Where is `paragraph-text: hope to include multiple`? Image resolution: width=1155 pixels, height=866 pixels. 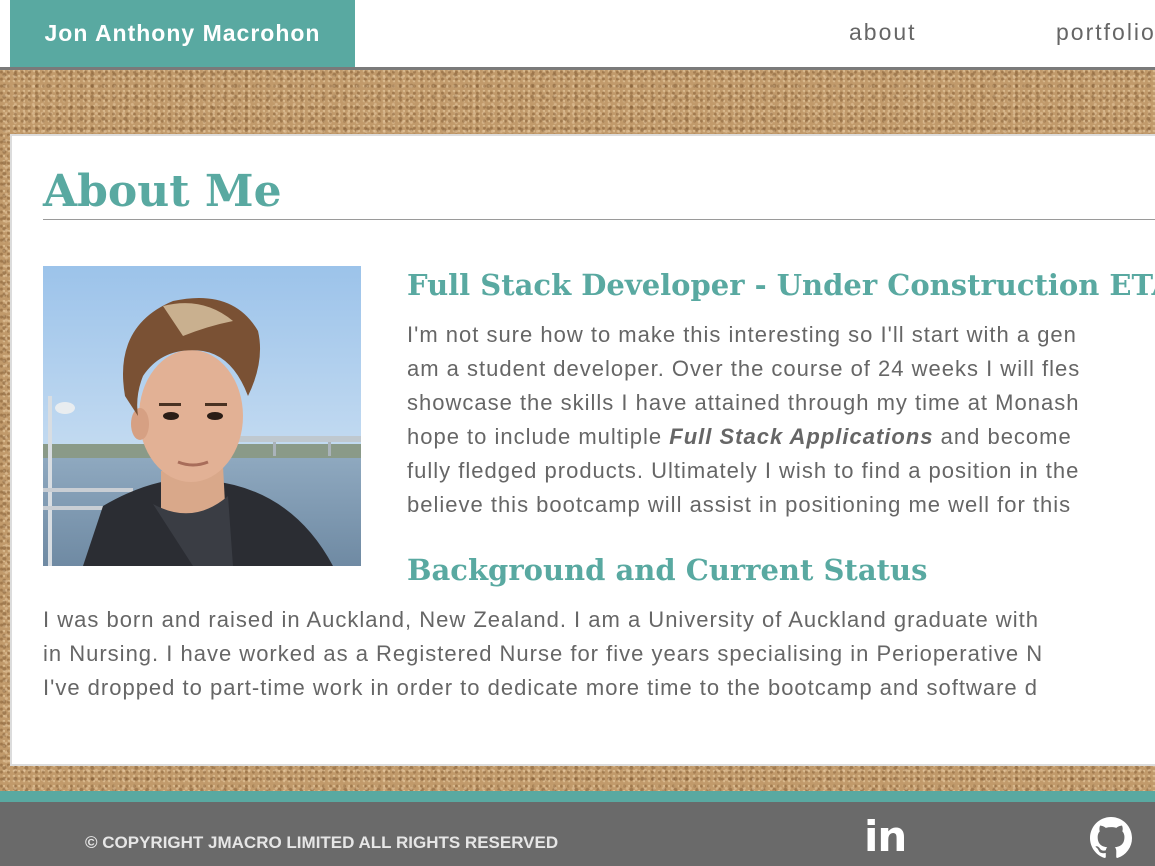
paragraph-text: hope to include multiple is located at coordinates (535, 436).